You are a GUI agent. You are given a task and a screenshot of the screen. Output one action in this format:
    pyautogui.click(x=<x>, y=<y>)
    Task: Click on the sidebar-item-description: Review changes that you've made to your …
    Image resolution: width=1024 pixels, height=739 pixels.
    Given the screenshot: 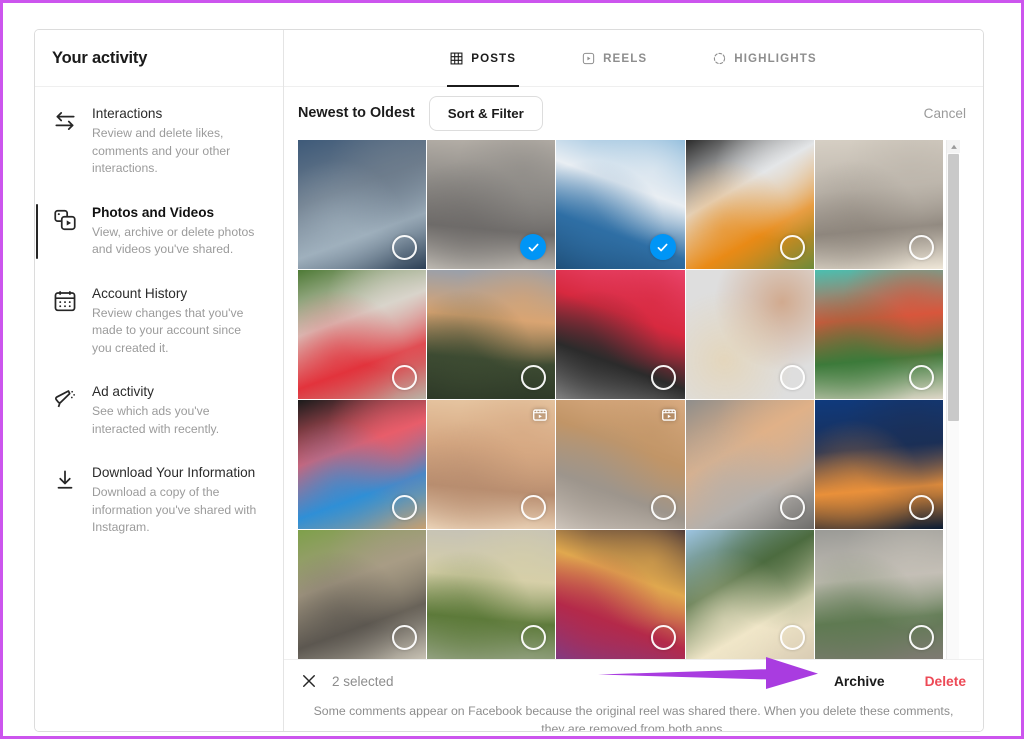 What is the action you would take?
    pyautogui.click(x=168, y=330)
    